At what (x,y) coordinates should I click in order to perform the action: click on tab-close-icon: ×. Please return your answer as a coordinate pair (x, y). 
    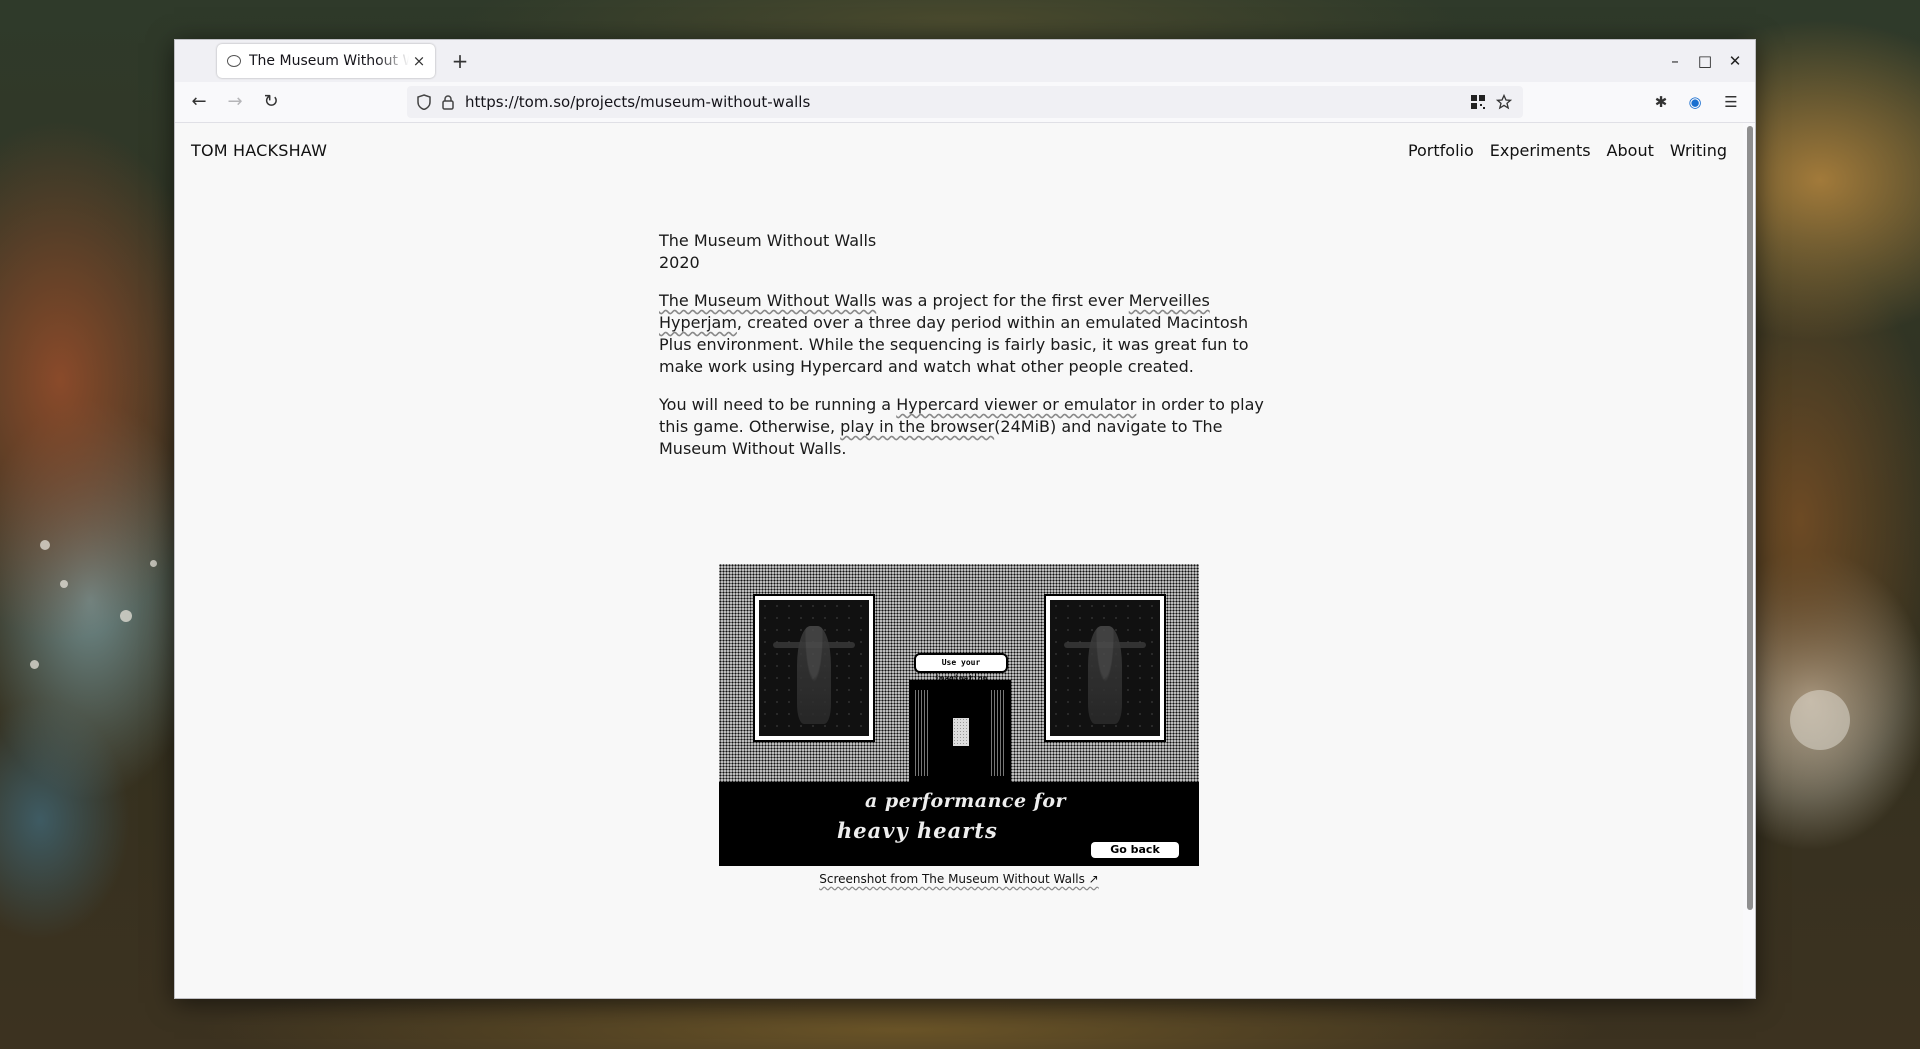
    Looking at the image, I should click on (419, 61).